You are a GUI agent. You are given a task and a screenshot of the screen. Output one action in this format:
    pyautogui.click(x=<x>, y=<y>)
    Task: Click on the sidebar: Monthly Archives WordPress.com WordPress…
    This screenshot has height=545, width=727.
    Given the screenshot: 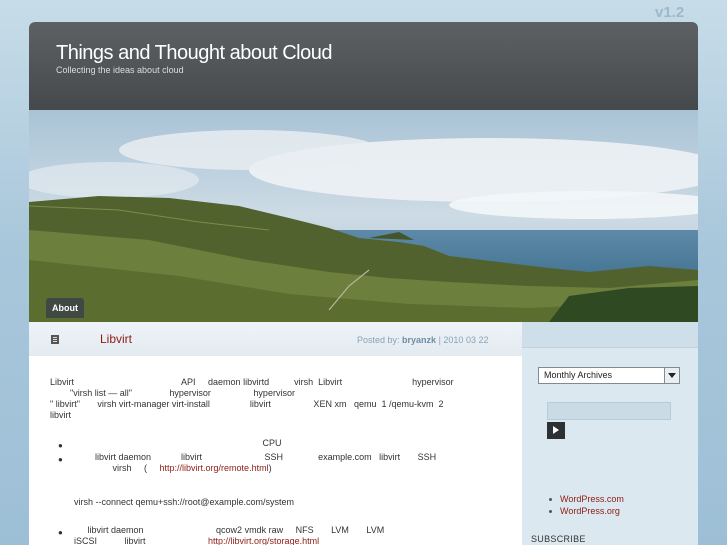 What is the action you would take?
    pyautogui.click(x=610, y=433)
    